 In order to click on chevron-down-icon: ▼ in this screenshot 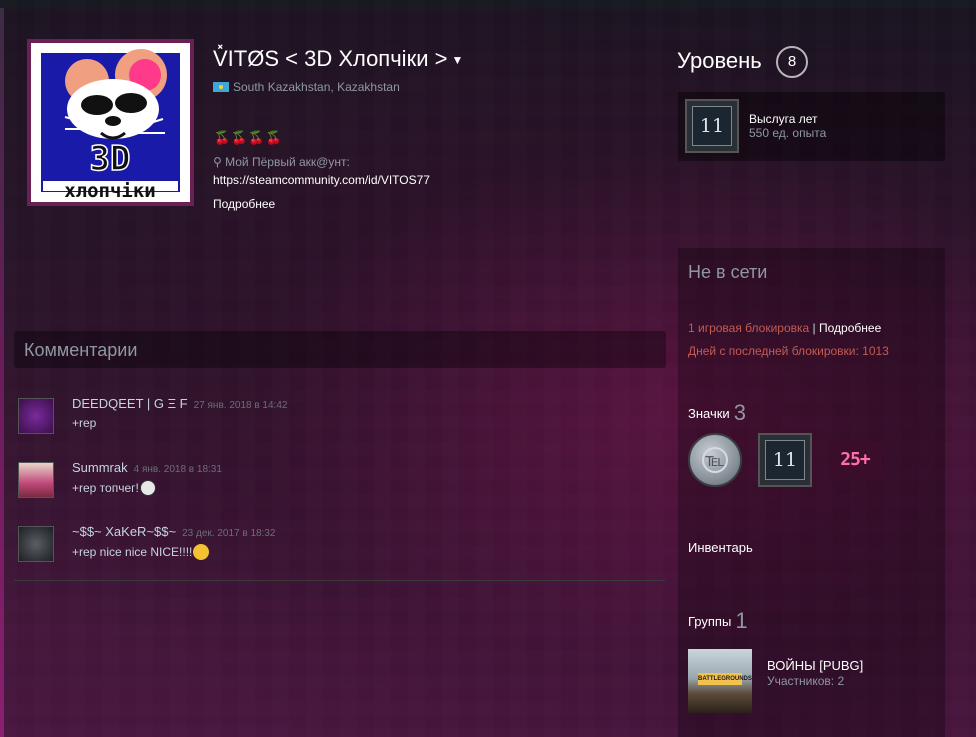, I will do `click(457, 60)`.